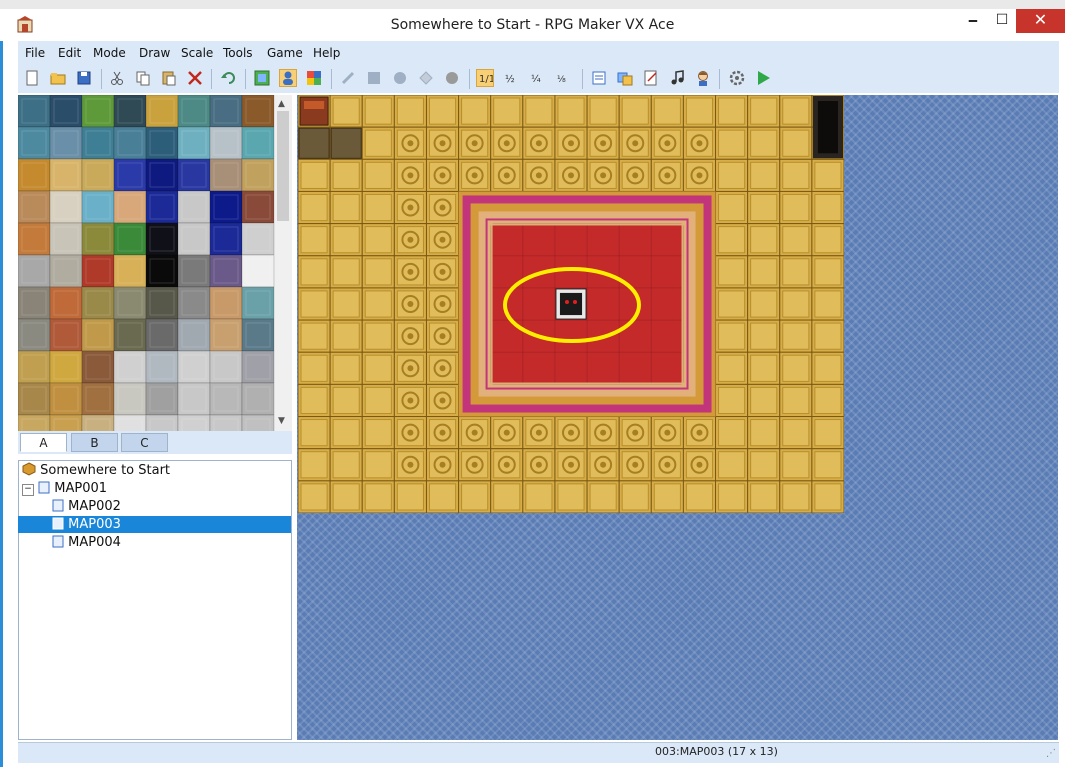 This screenshot has width=1065, height=767. What do you see at coordinates (973, 21) in the screenshot?
I see `minimize-button: 🗕` at bounding box center [973, 21].